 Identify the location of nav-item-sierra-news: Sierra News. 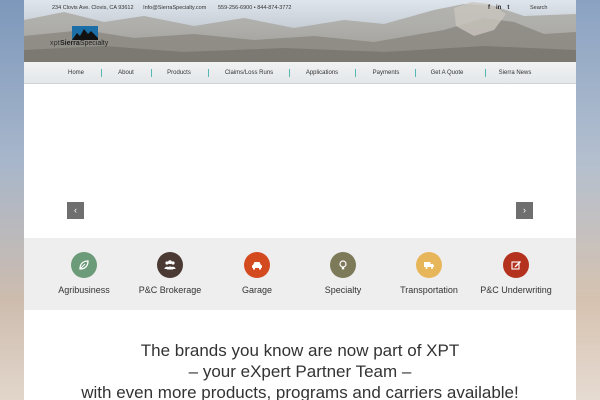
(515, 73).